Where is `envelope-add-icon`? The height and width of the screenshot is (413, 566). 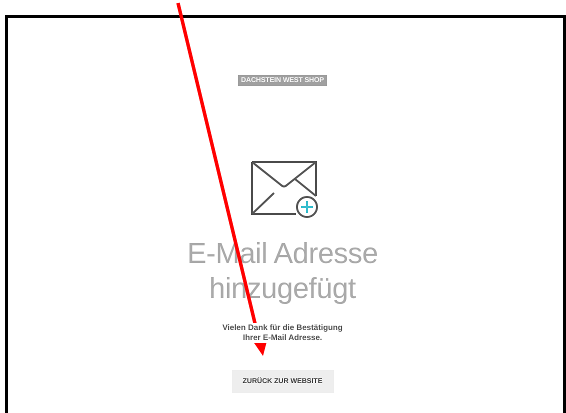
envelope-add-icon is located at coordinates (284, 190).